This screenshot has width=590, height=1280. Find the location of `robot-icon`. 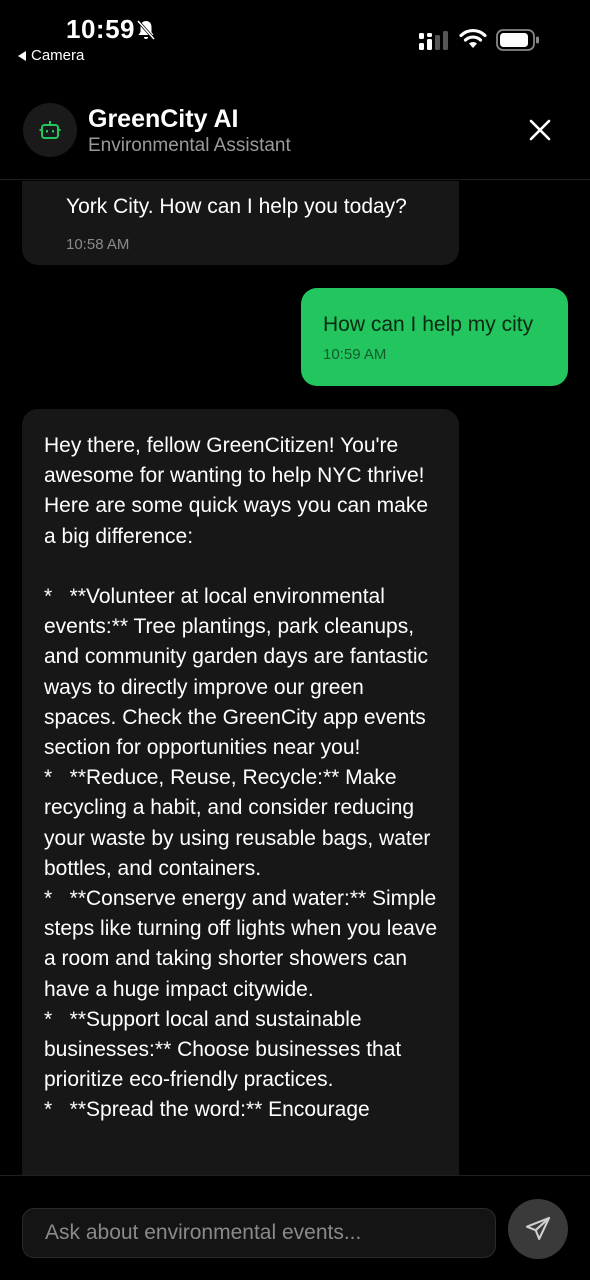

robot-icon is located at coordinates (50, 130).